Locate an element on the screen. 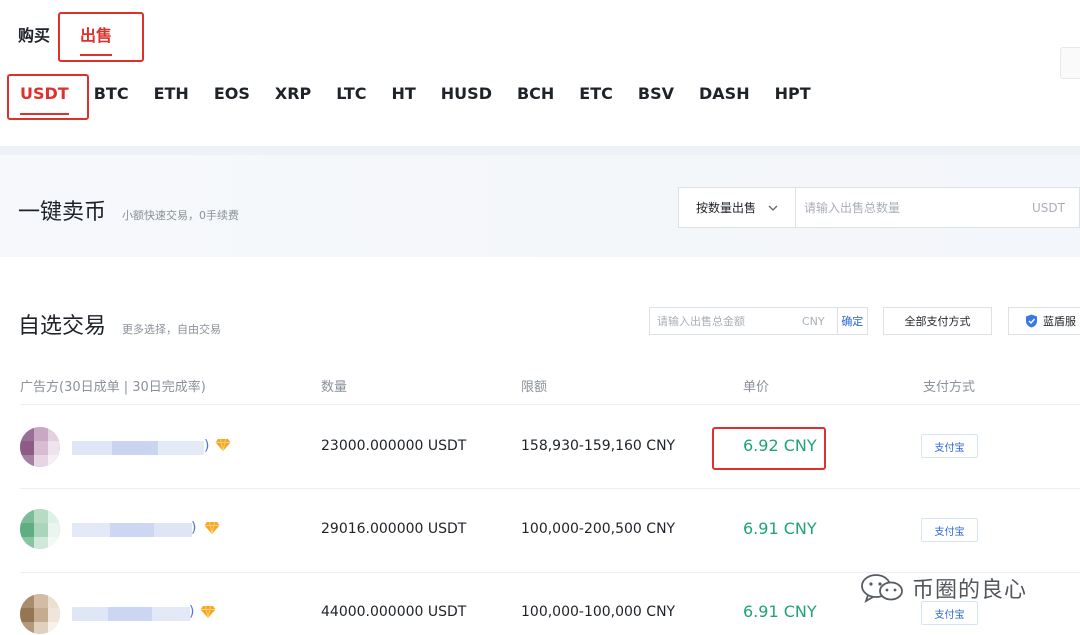 The image size is (1080, 635). wechat-watermark: 币圈的良心 is located at coordinates (943, 588).